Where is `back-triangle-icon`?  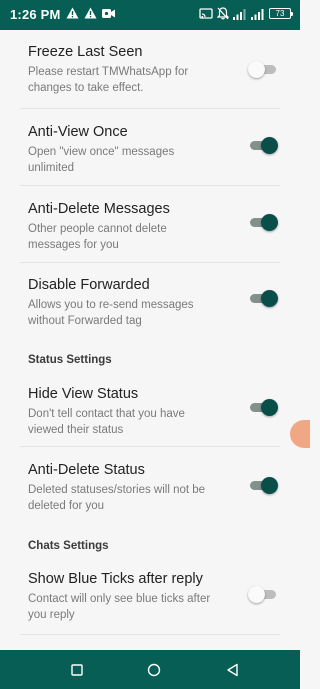 back-triangle-icon is located at coordinates (232, 670).